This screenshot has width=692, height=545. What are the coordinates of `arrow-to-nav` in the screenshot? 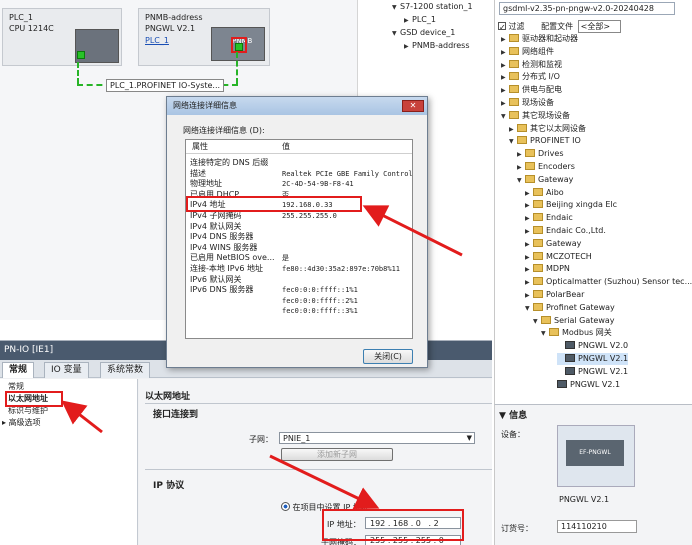 It's located at (82, 417).